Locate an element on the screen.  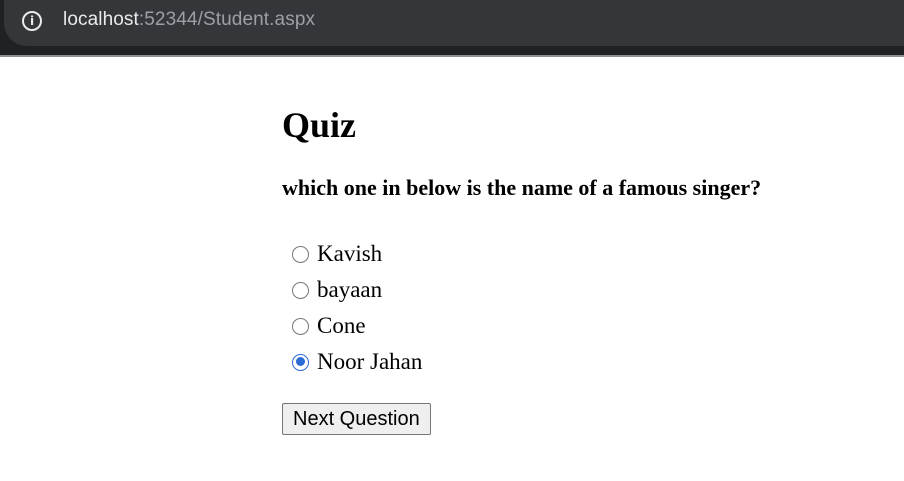
url-text: localhost:52344/Student.aspx is located at coordinates (189, 20).